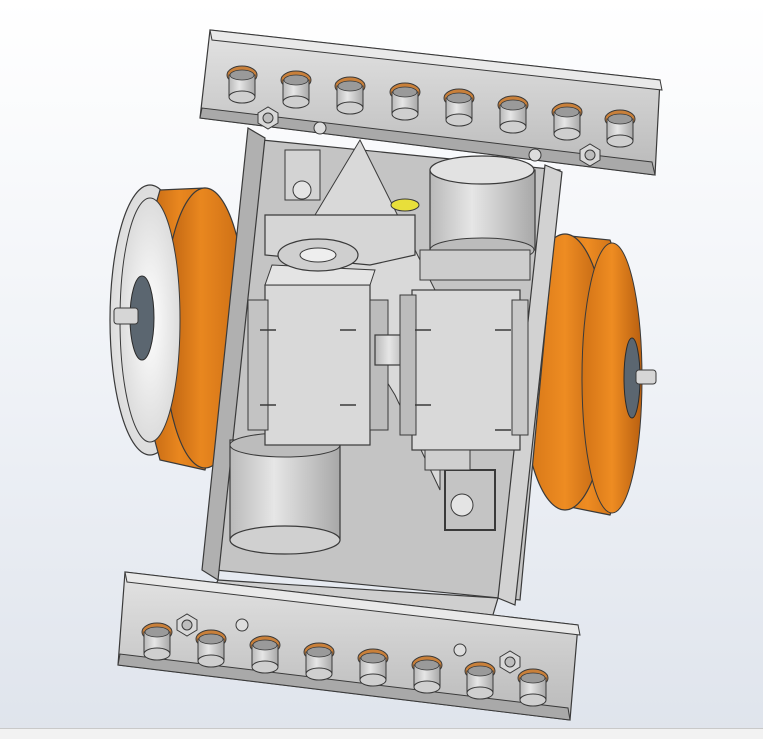 The image size is (763, 739). What do you see at coordinates (477, 218) in the screenshot?
I see `upper-drive-motor` at bounding box center [477, 218].